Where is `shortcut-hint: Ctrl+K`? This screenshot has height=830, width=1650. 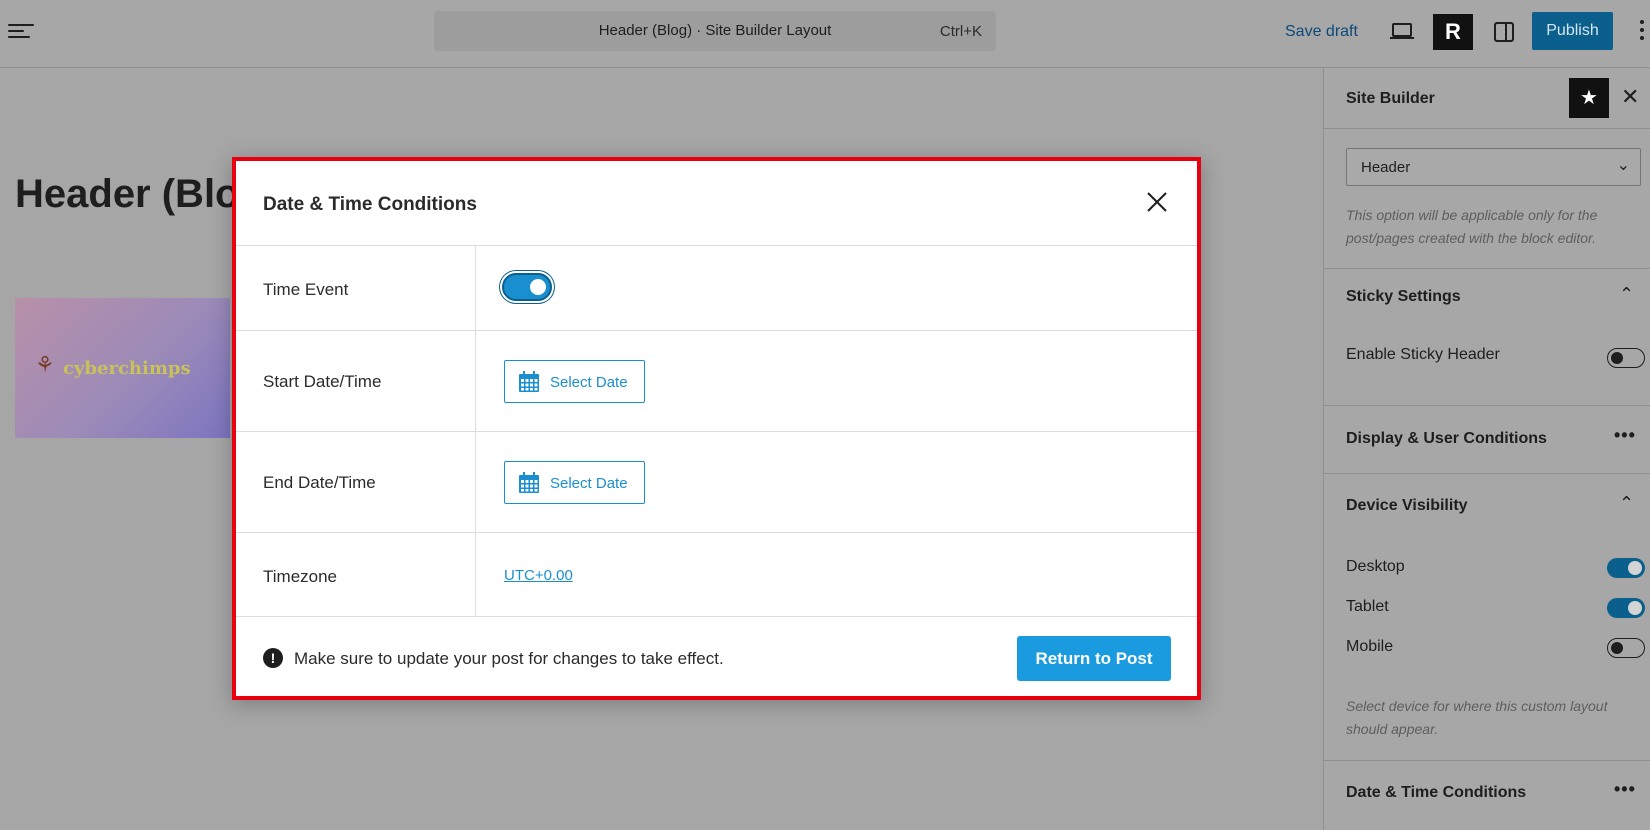 shortcut-hint: Ctrl+K is located at coordinates (960, 31).